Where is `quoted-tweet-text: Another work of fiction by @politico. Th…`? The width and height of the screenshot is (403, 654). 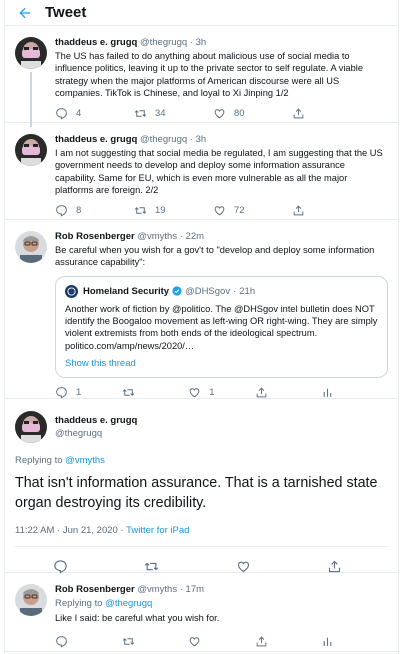 quoted-tweet-text: Another work of fiction by @politico. Th… is located at coordinates (221, 327).